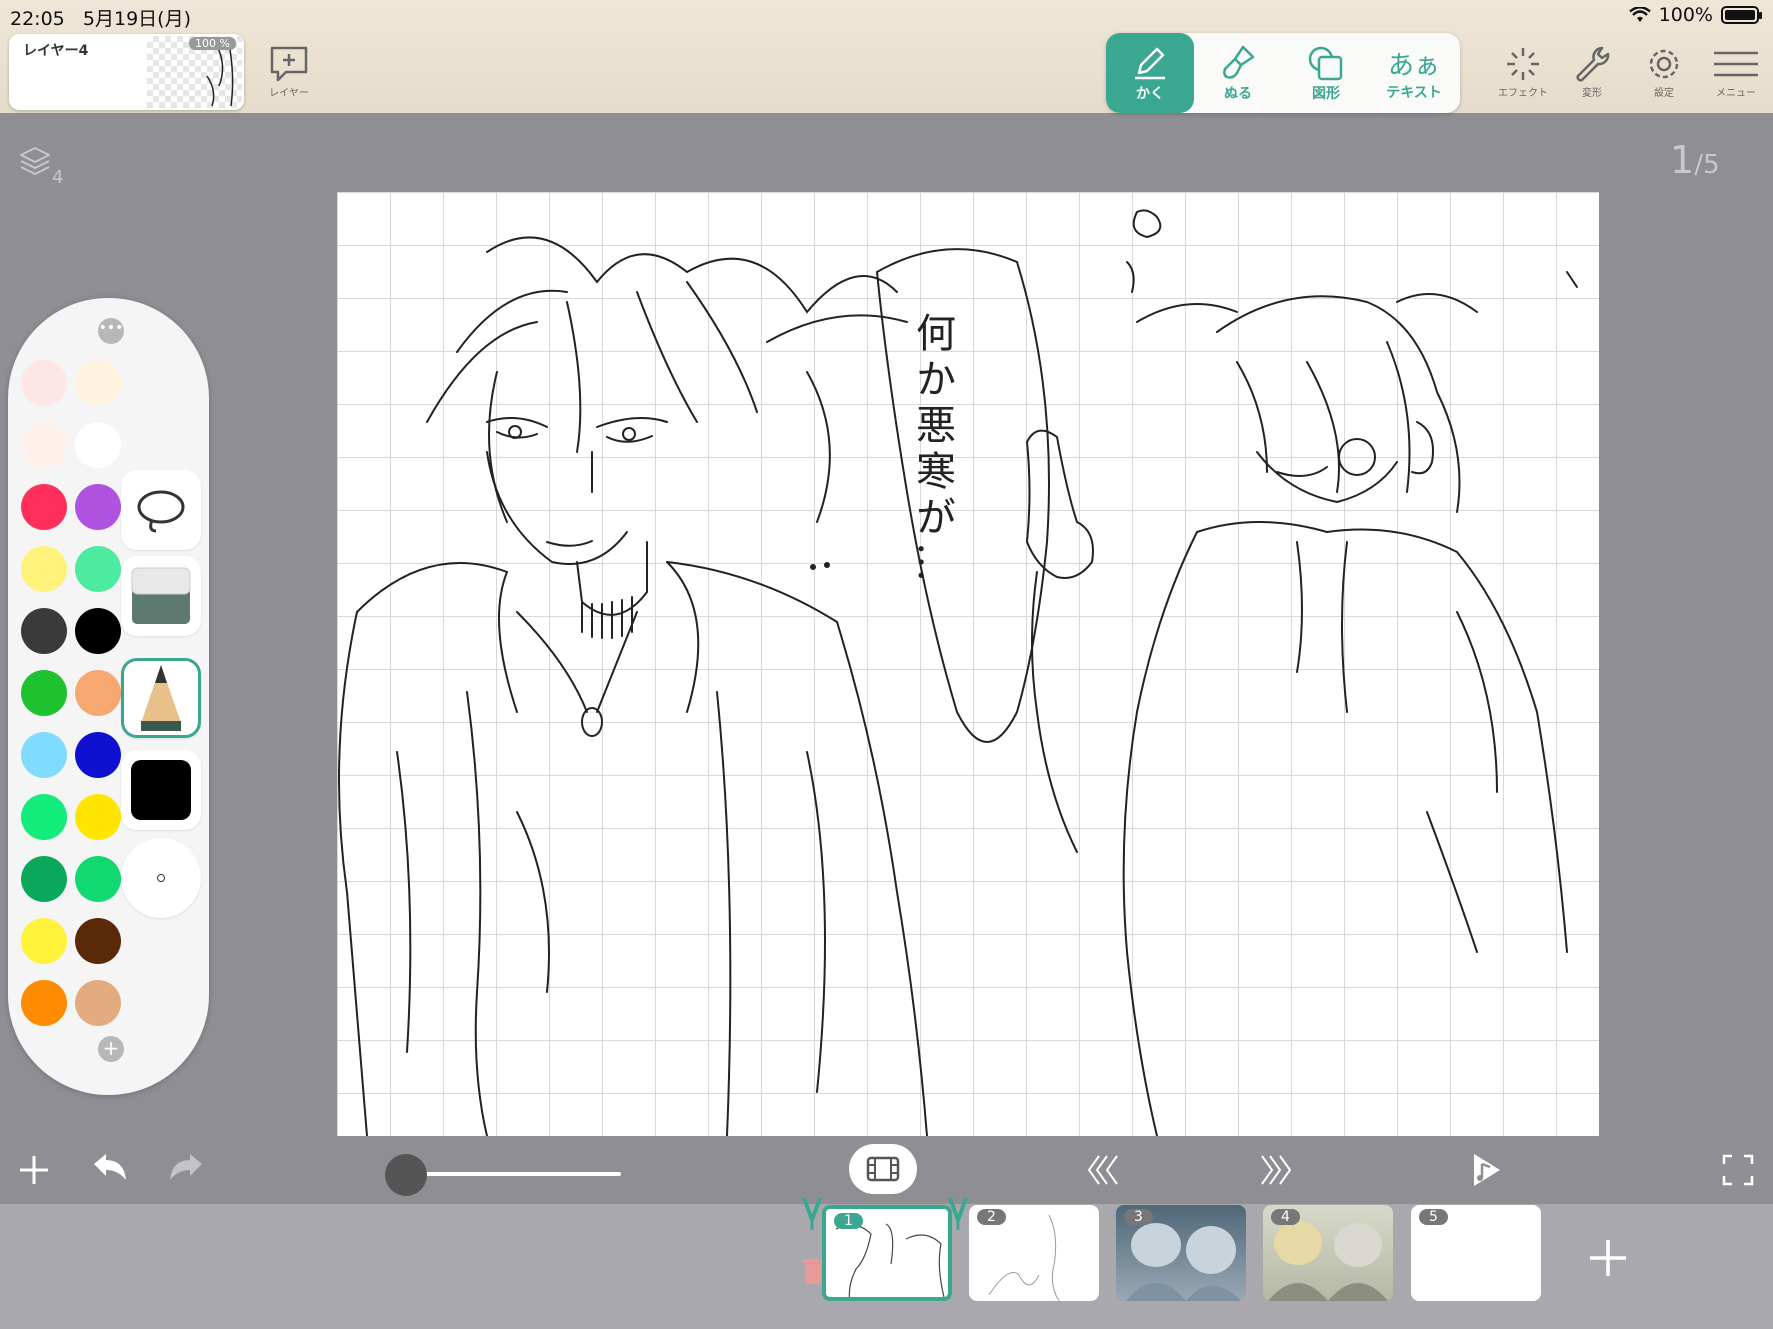 This screenshot has height=1329, width=1773. Describe the element at coordinates (1326, 94) in the screenshot. I see `tool-shape-label: 図形` at that location.